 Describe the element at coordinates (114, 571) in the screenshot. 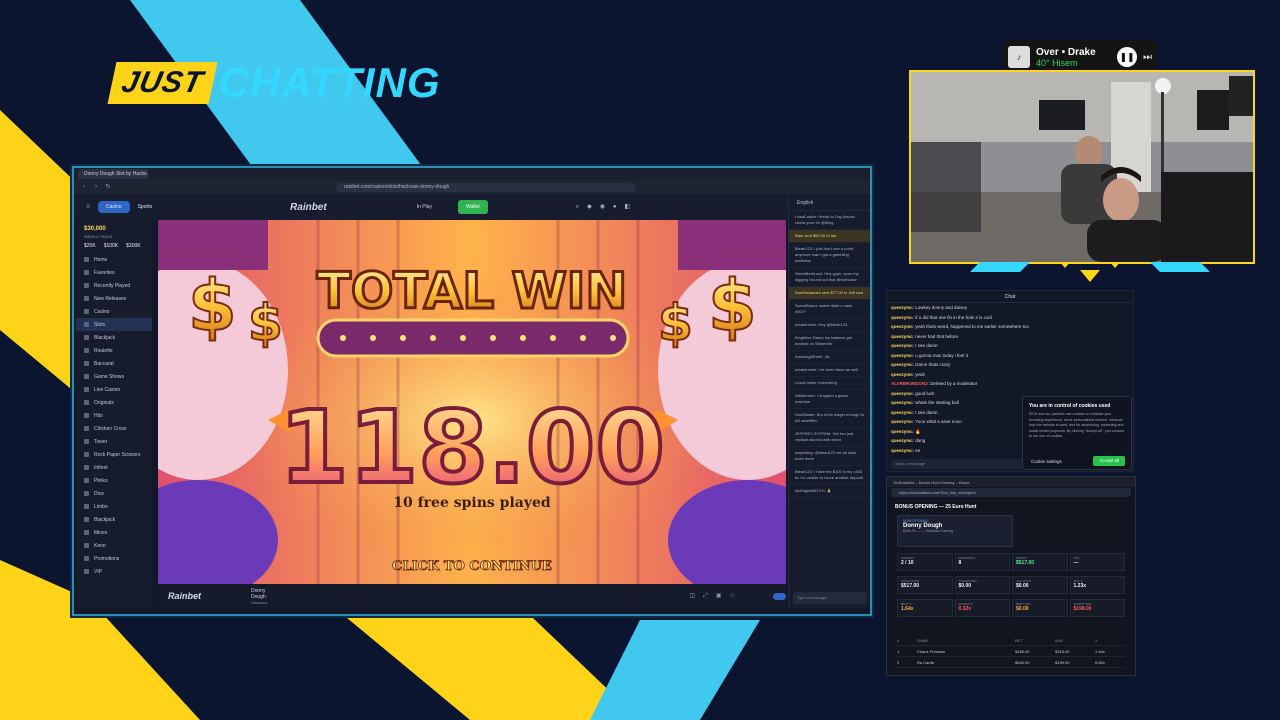

I see `sidebar-item: VIP` at that location.